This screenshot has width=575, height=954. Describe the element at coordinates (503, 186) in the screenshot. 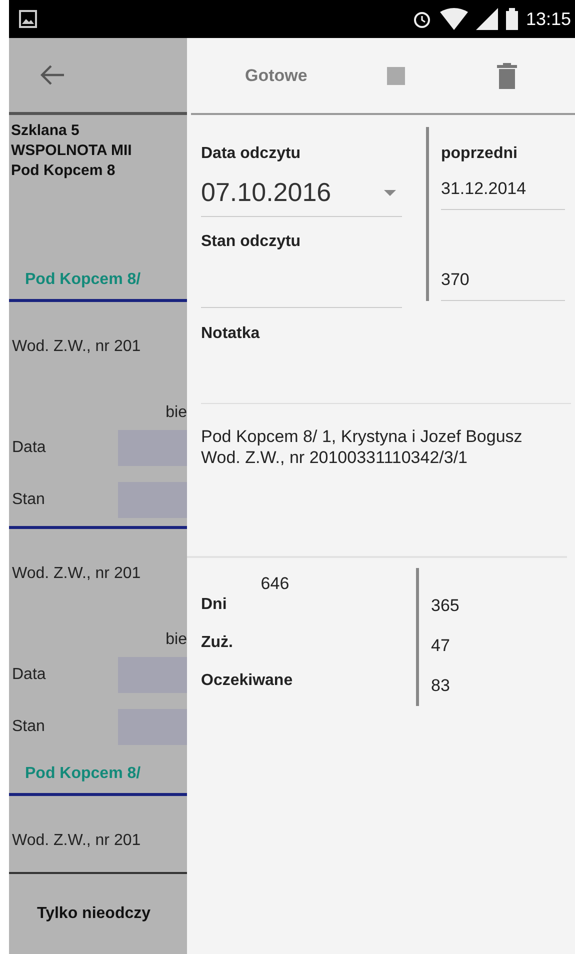

I see `previous-date: 31.12.2014` at that location.